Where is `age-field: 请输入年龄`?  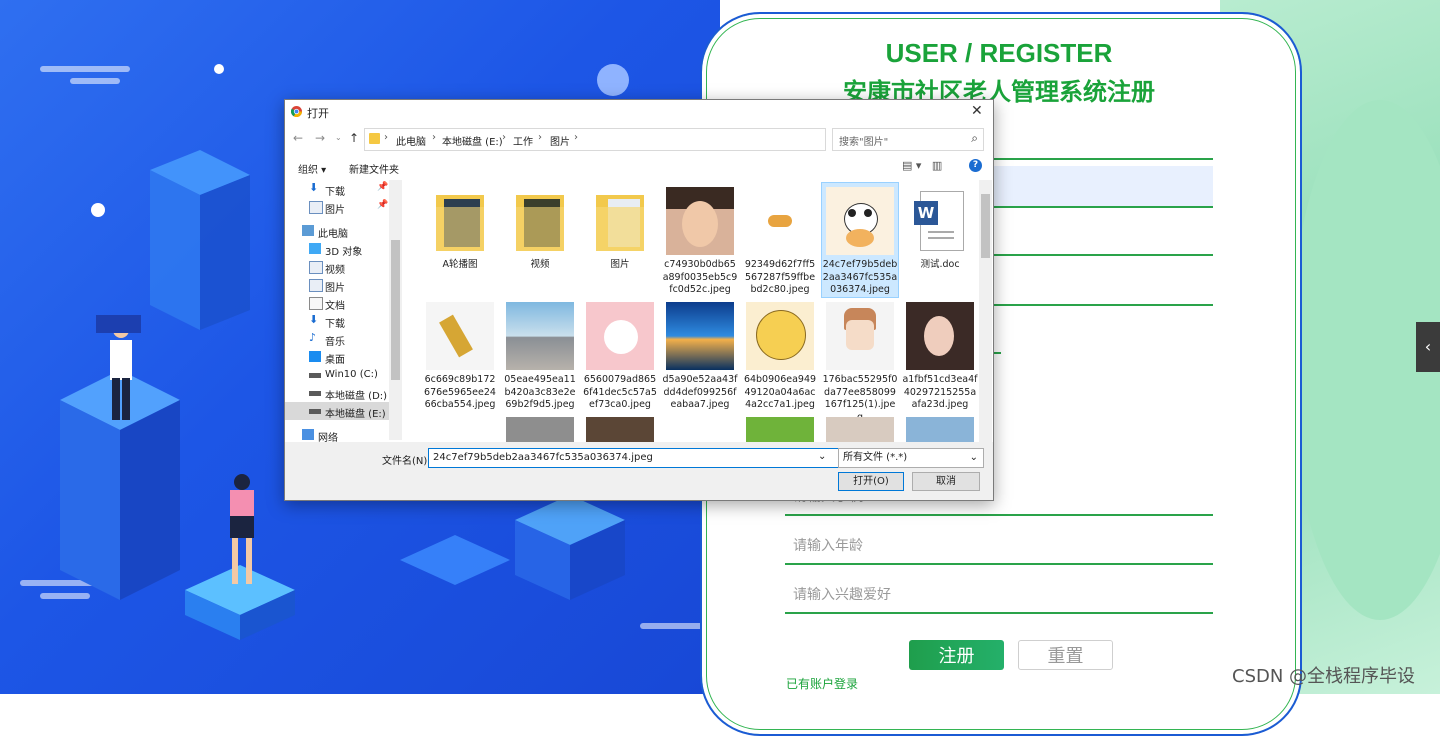 age-field: 请输入年龄 is located at coordinates (999, 544).